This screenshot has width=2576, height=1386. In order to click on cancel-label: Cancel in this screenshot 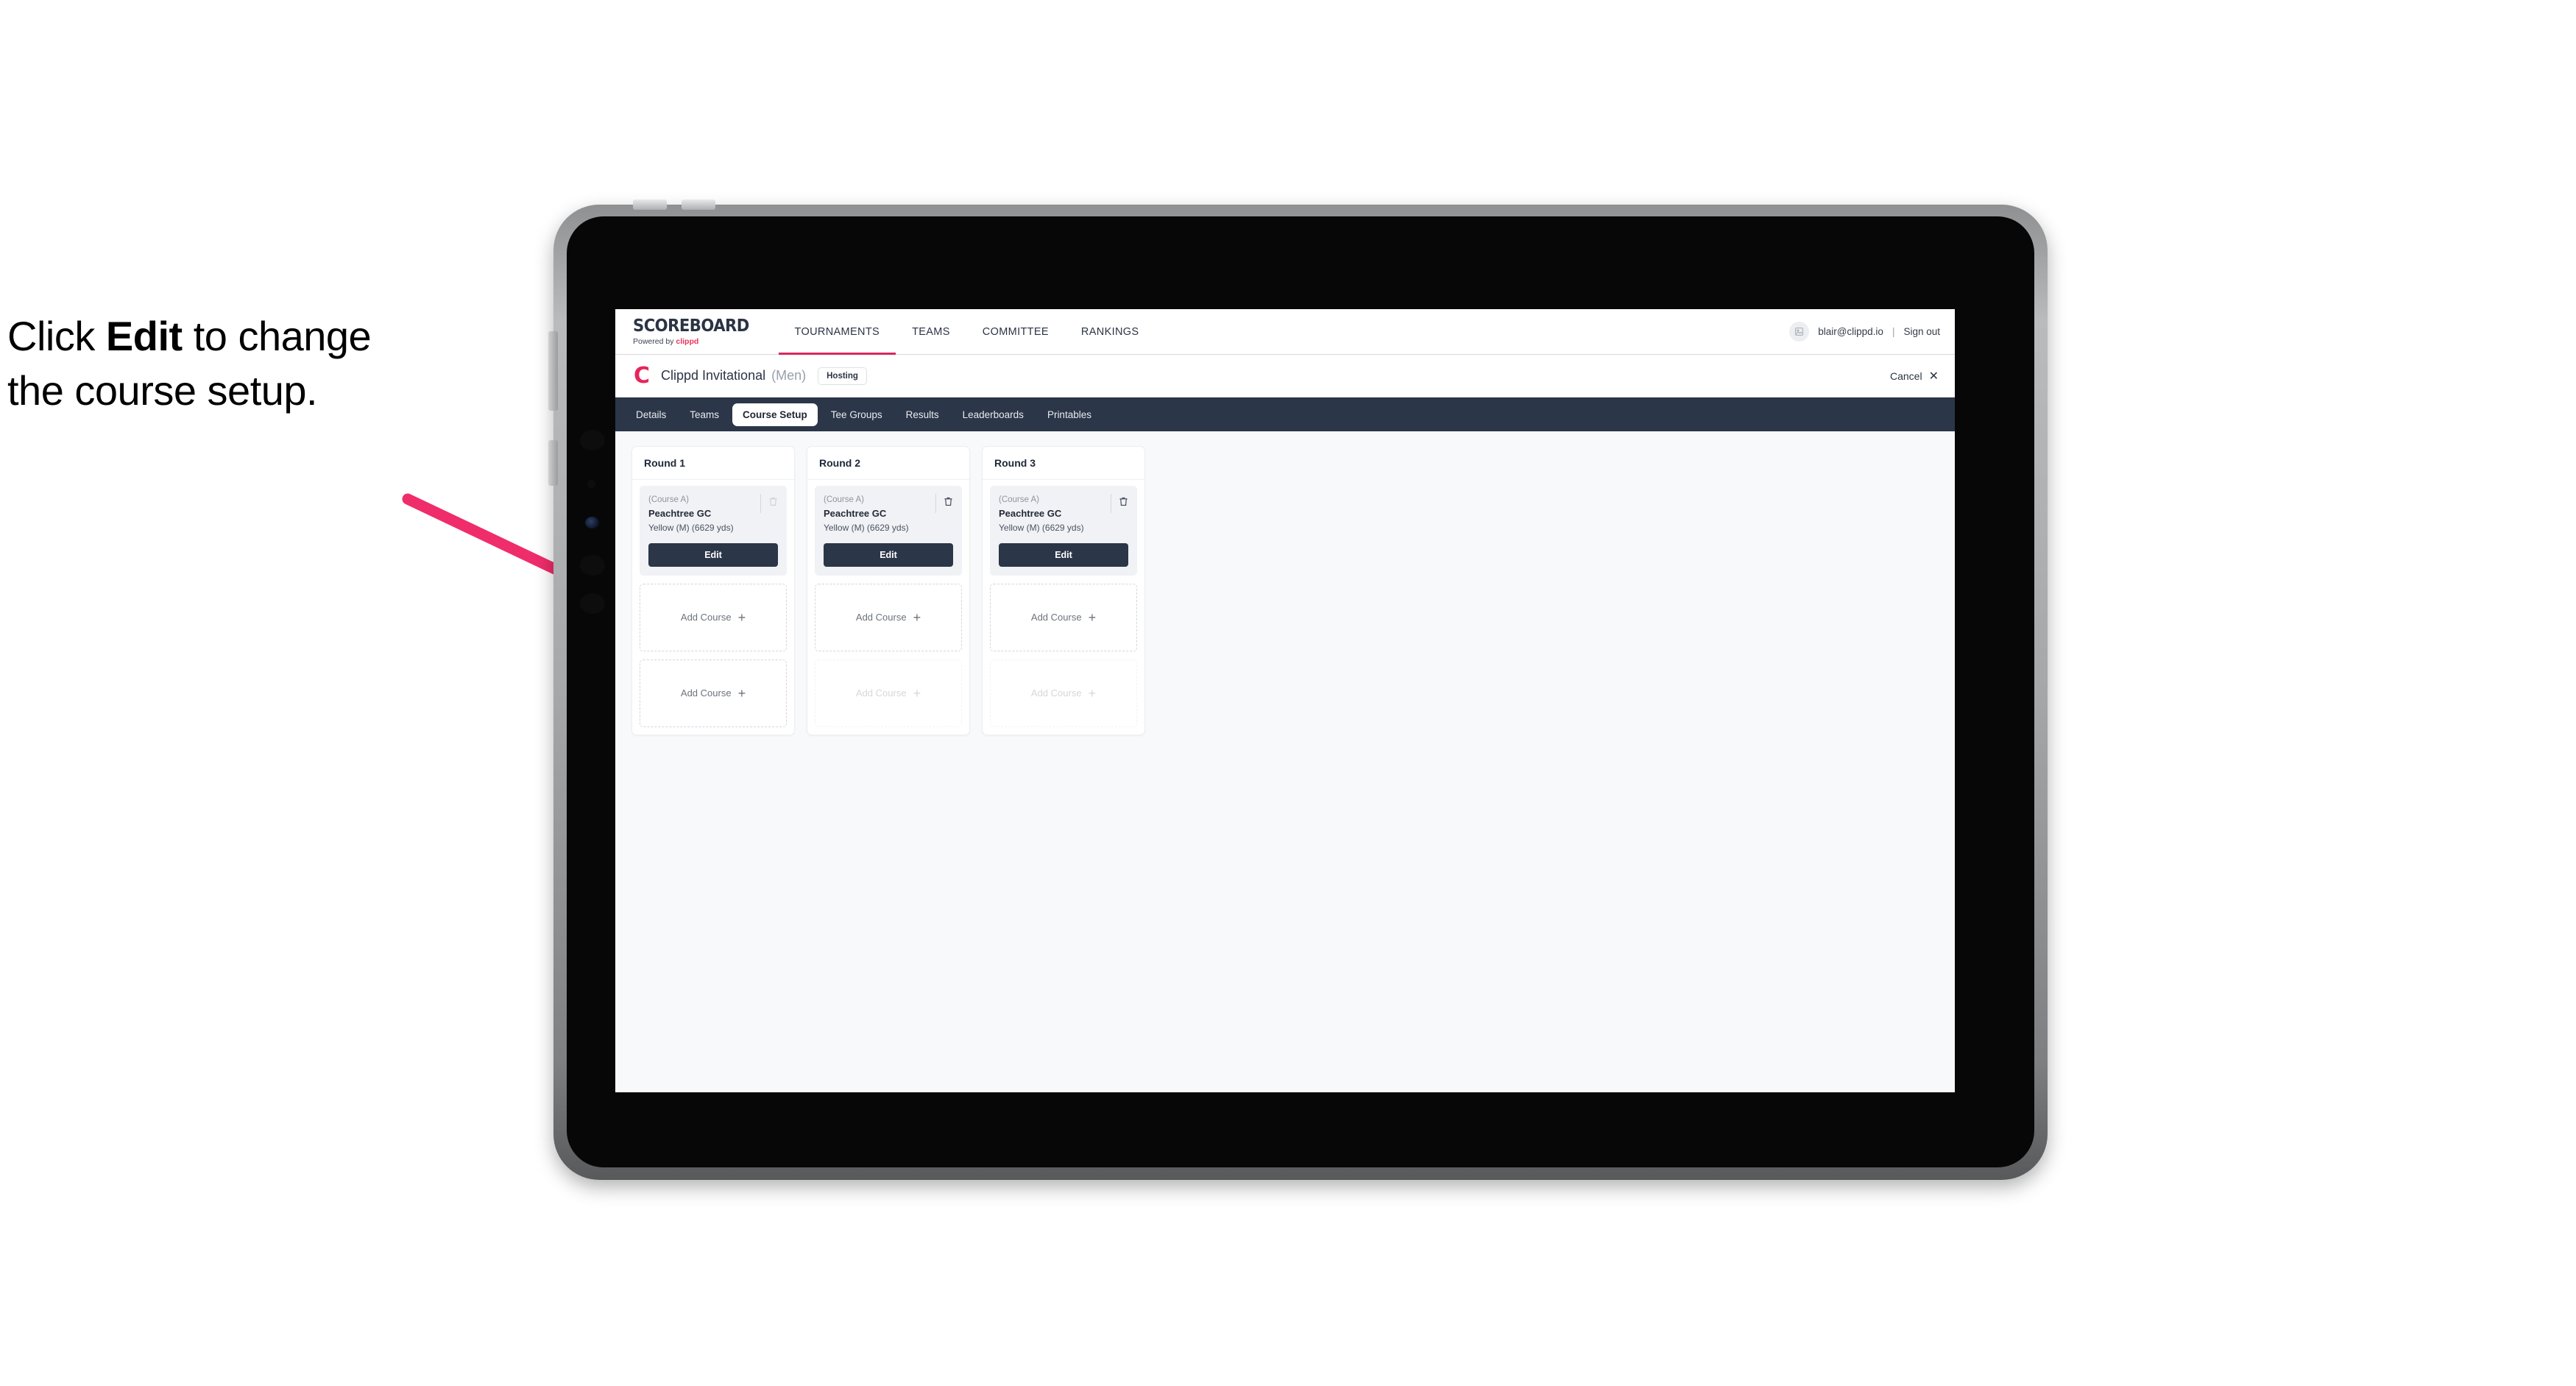, I will do `click(1906, 376)`.